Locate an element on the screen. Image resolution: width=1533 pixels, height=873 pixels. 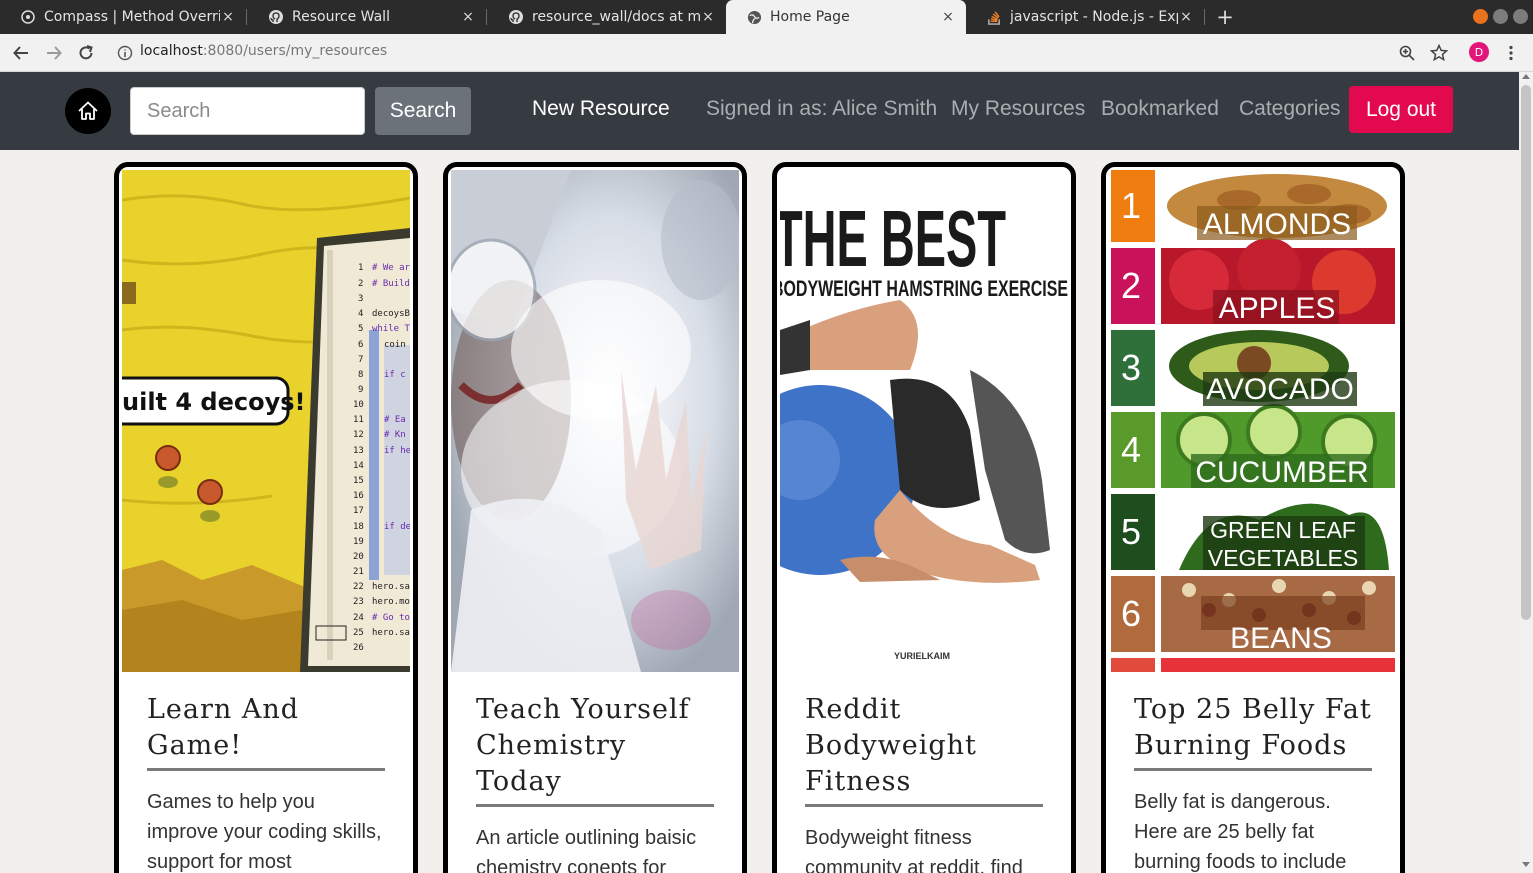
card-image-heading: THE BEST is located at coordinates (893, 238).